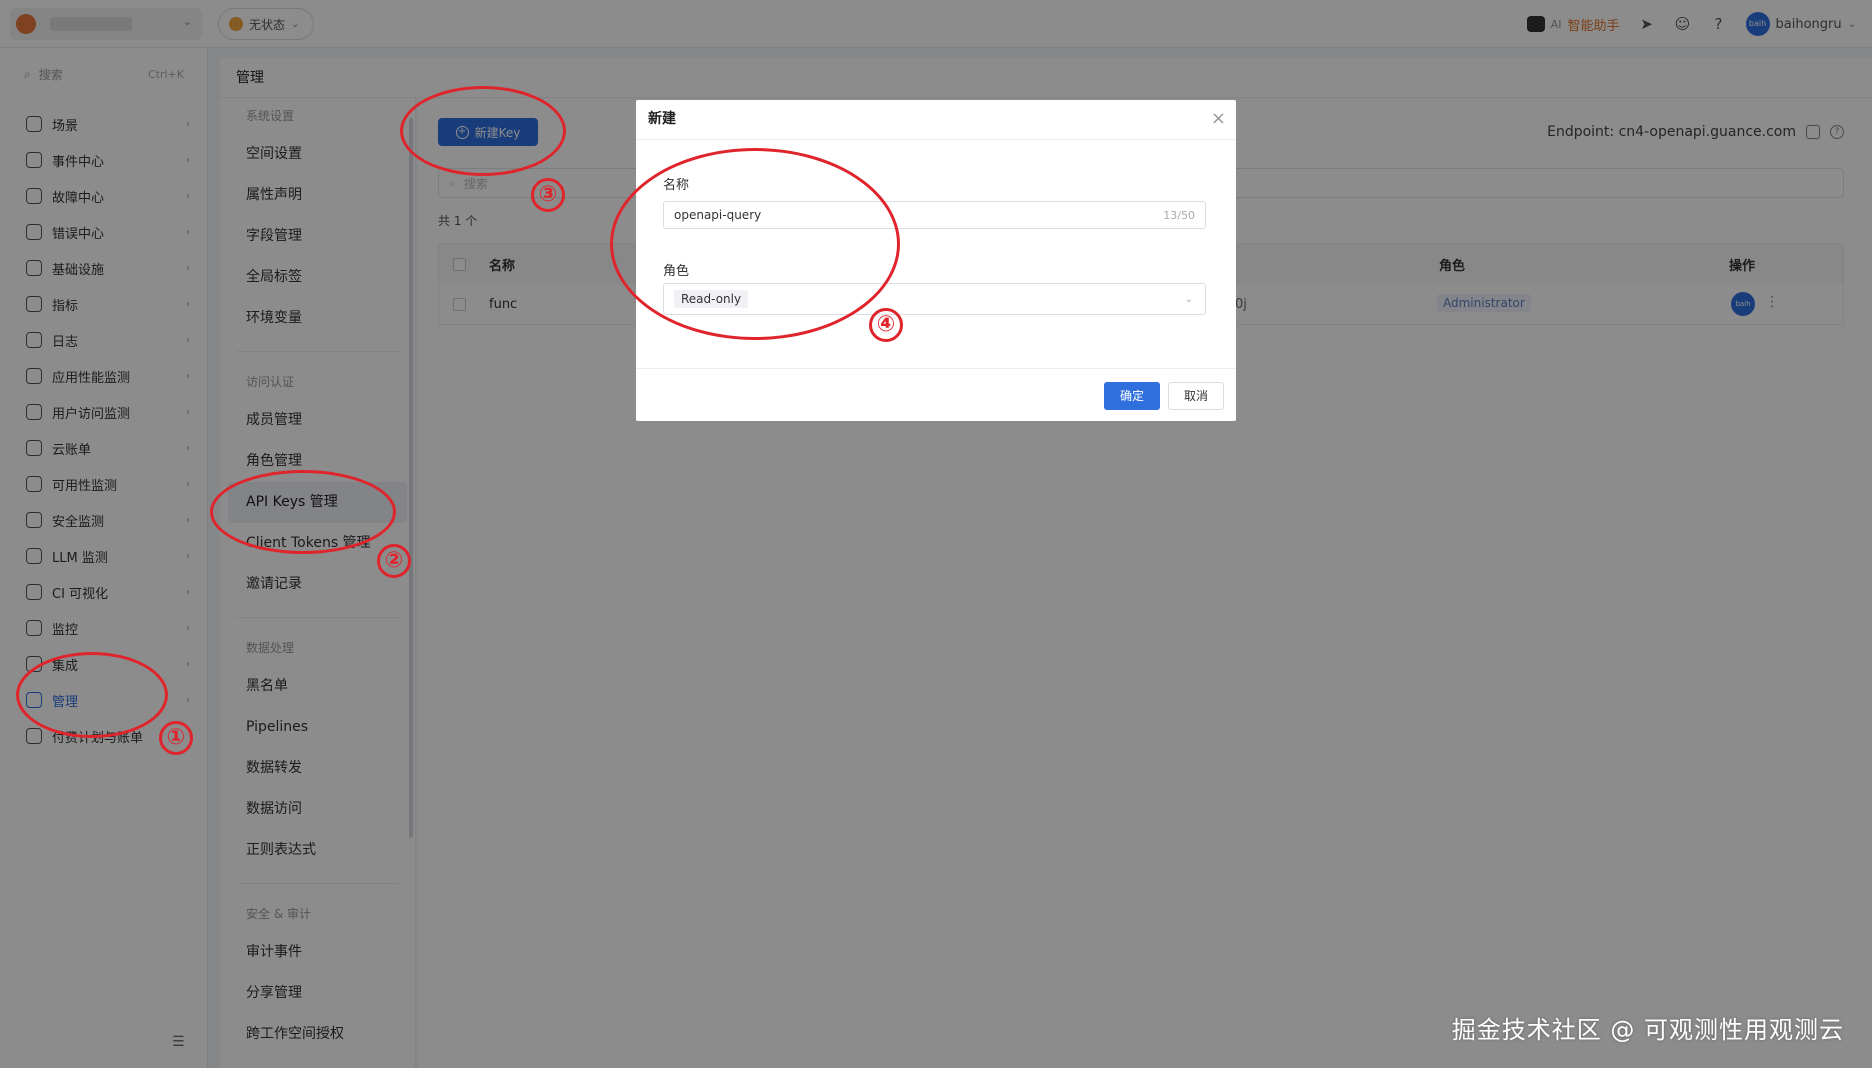 The image size is (1872, 1068). I want to click on annotation-circle-api-keys, so click(303, 512).